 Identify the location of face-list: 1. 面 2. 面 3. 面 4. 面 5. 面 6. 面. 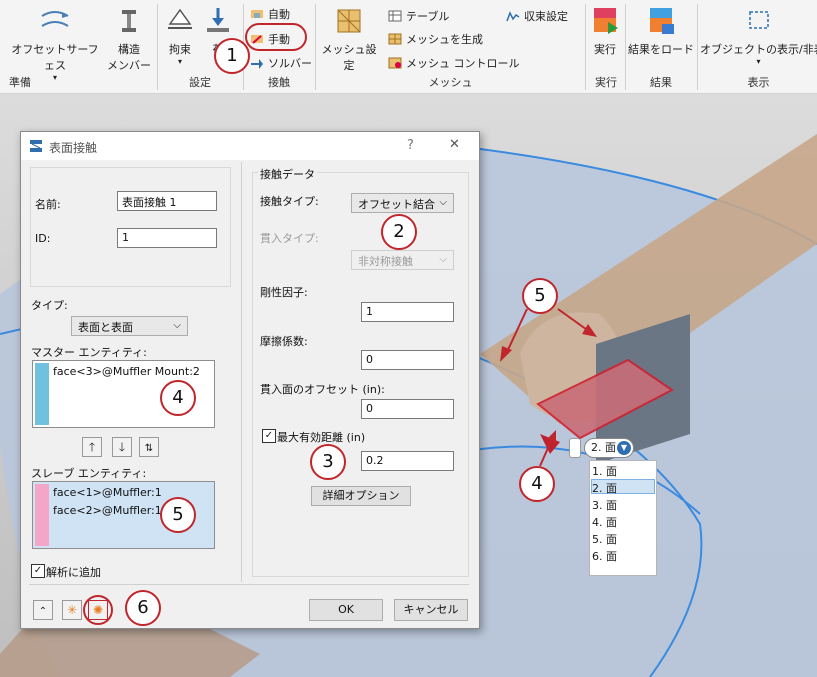
(623, 518).